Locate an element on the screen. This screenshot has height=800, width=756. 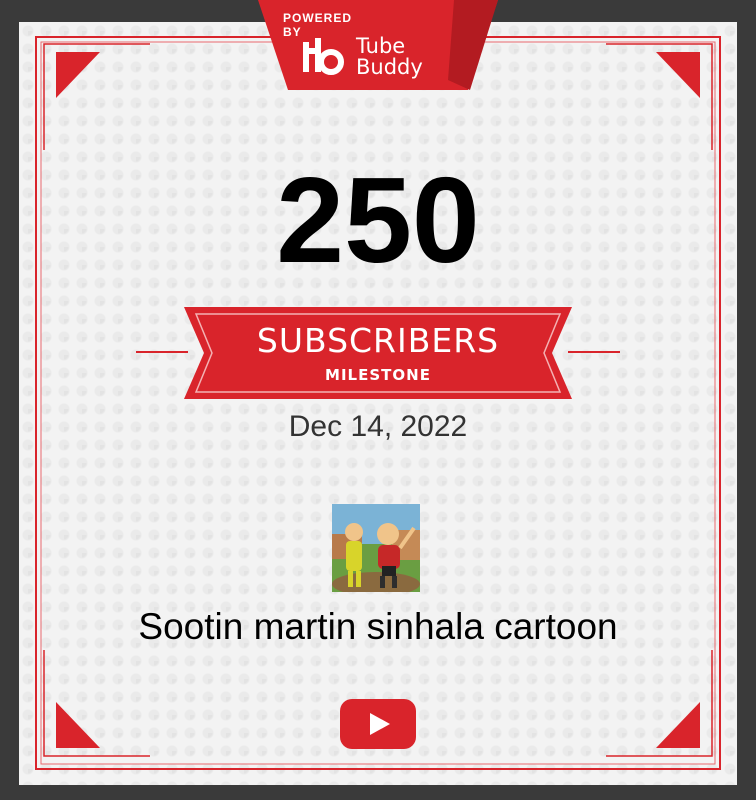
channel-name: Sootin martin sinhala cartoon is located at coordinates (378, 626).